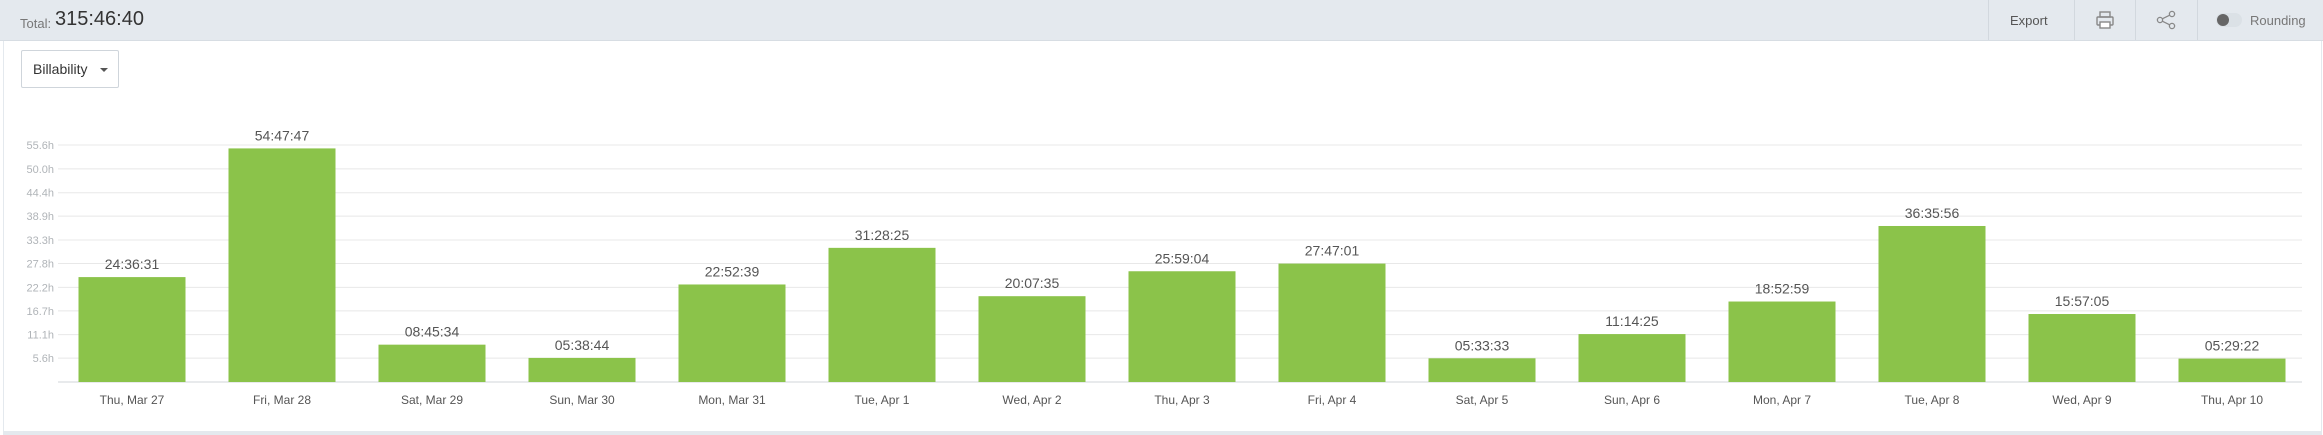  I want to click on bar-data-label: 05:33:33, so click(1482, 345).